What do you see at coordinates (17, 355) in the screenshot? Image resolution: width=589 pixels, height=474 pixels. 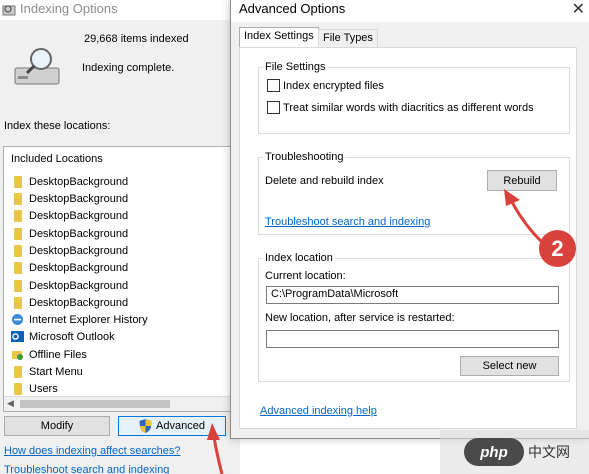 I see `offline-files-icon` at bounding box center [17, 355].